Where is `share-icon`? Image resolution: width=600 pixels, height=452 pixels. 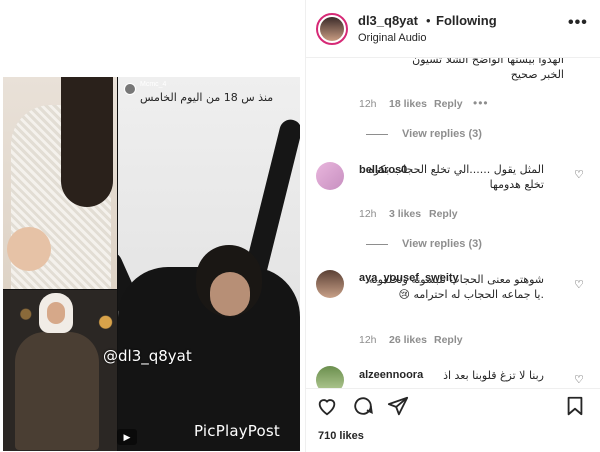
share-icon is located at coordinates (398, 406).